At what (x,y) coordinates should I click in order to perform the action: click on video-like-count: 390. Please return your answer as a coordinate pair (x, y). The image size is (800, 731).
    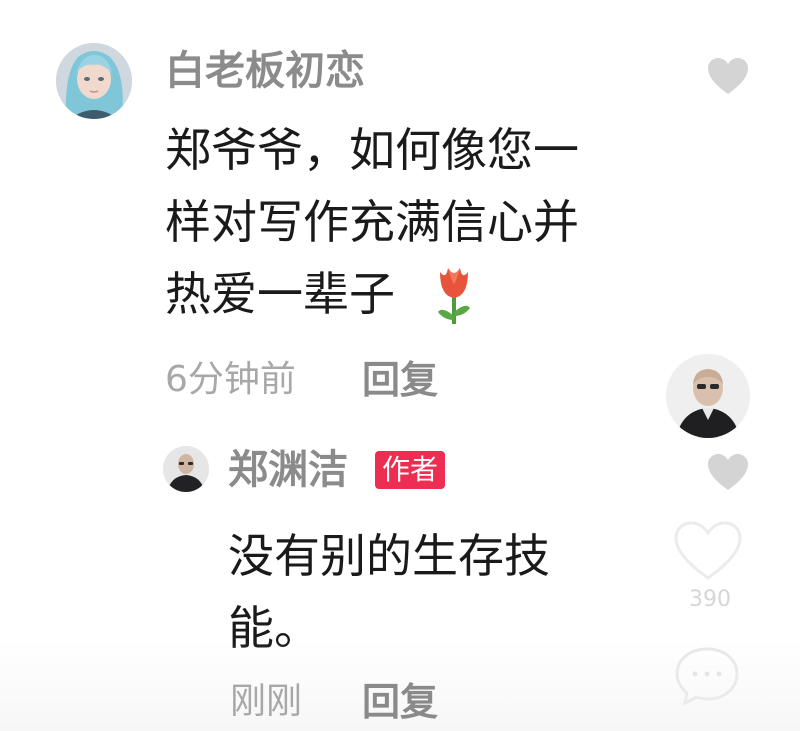
    Looking at the image, I should click on (710, 599).